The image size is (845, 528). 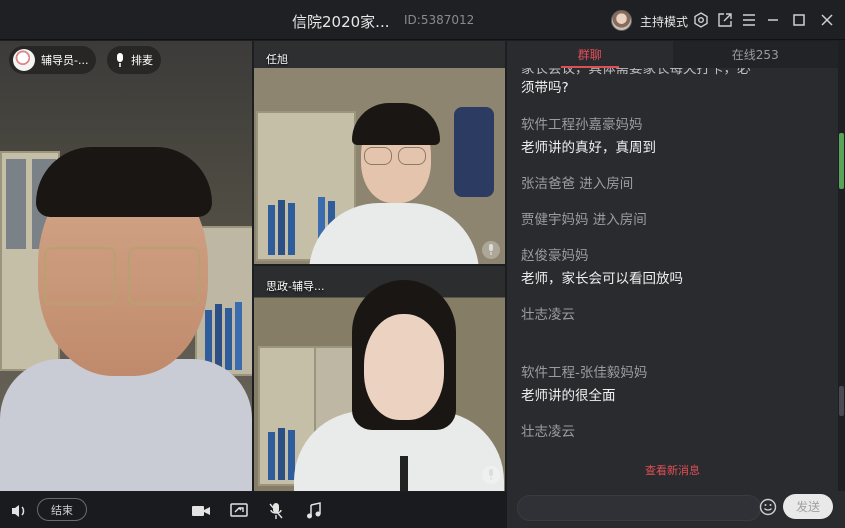 I want to click on message-text-continued: 须带吗?, so click(x=545, y=88).